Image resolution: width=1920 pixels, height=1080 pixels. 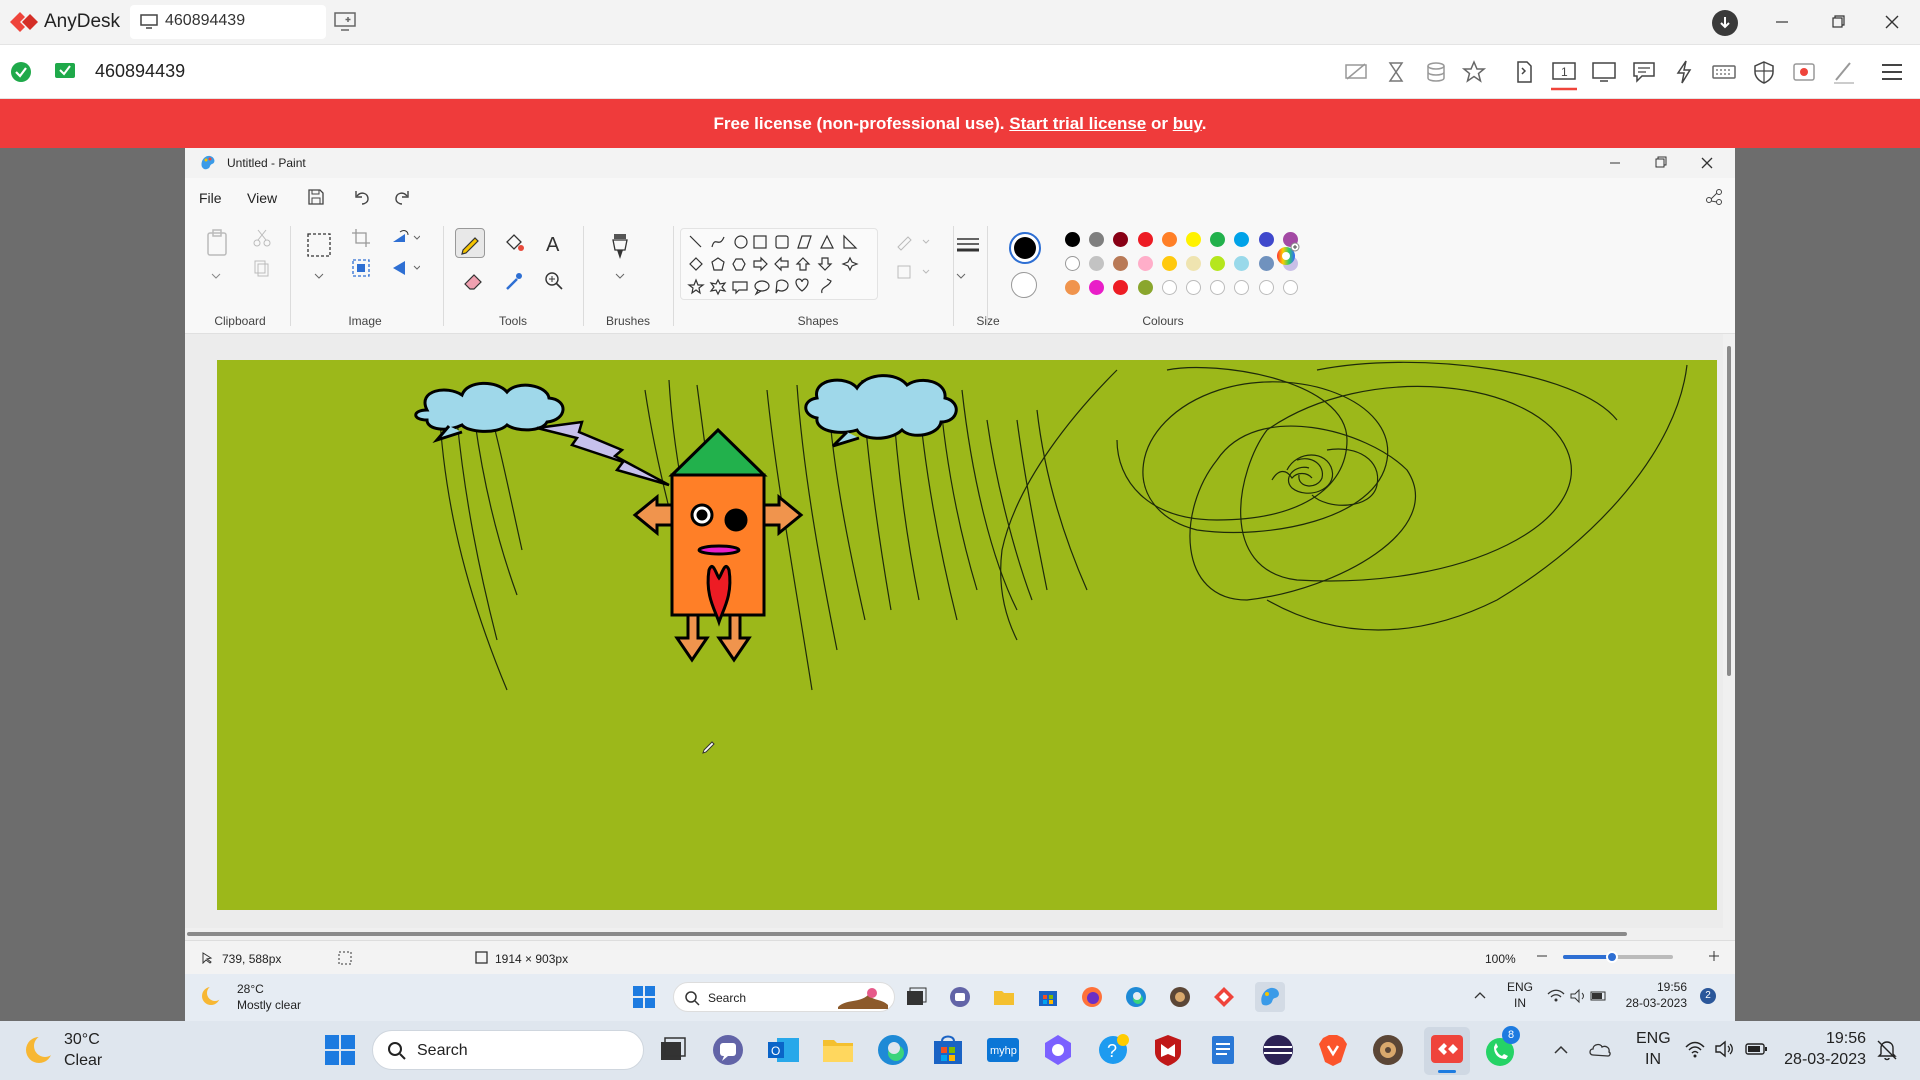 What do you see at coordinates (1660, 163) in the screenshot?
I see `paint-restore-icon` at bounding box center [1660, 163].